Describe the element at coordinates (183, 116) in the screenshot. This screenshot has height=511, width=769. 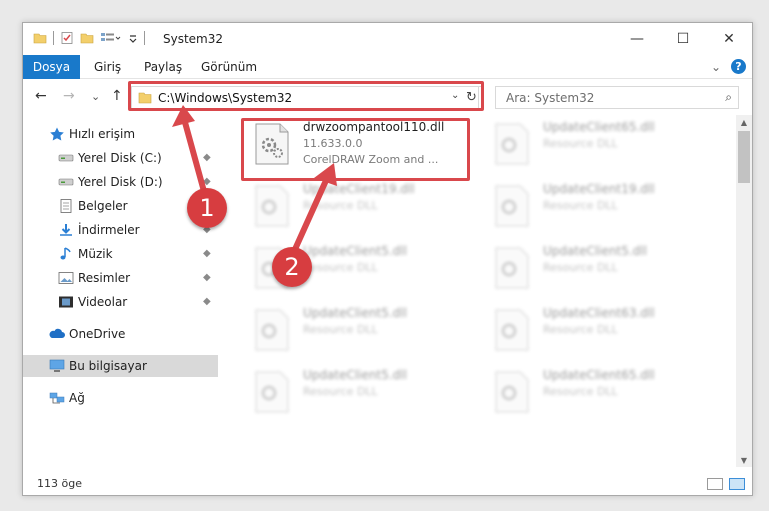
I see `arrow-1-head` at that location.